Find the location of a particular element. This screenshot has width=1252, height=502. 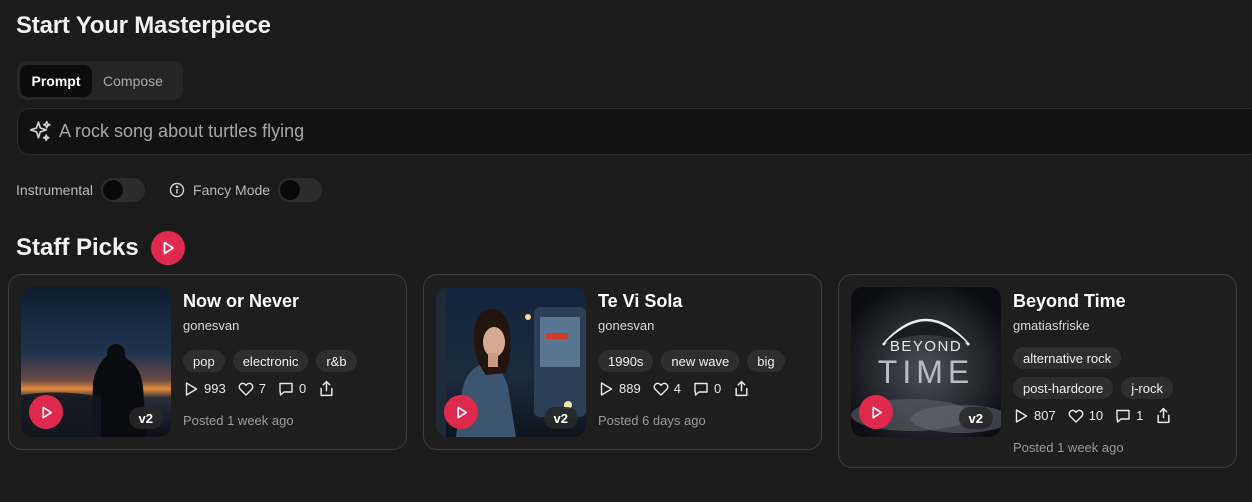

plays-stat: 993 is located at coordinates (204, 389).